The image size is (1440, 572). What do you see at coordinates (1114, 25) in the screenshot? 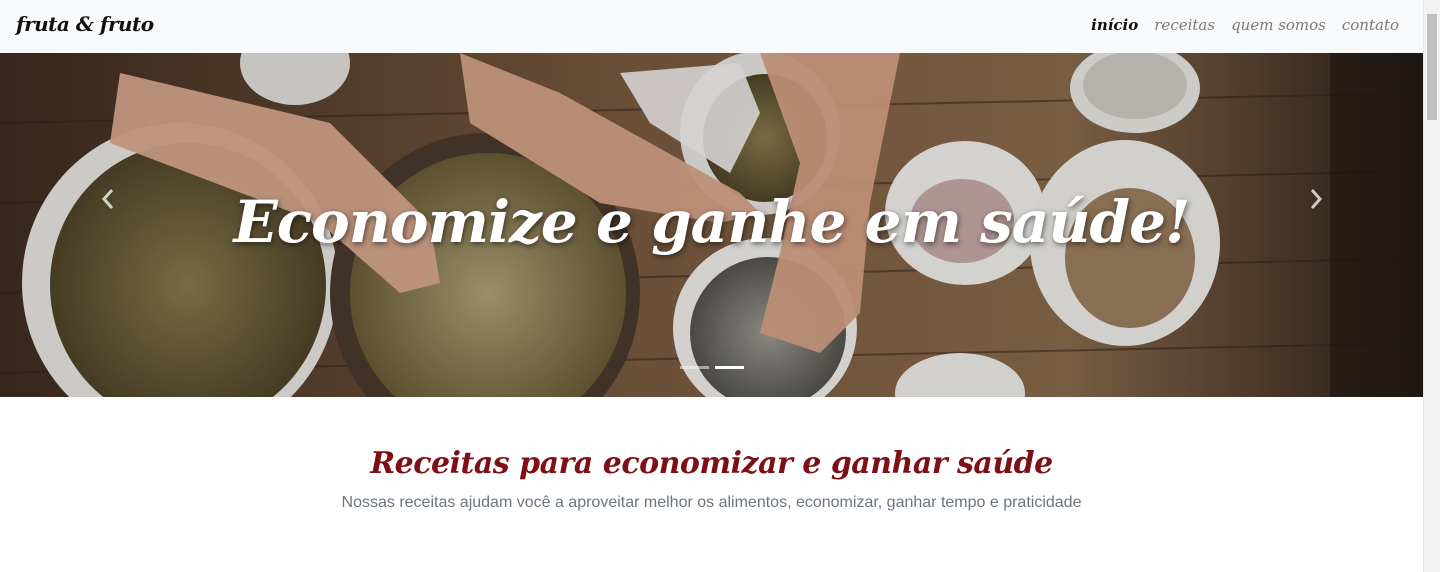
I see `nav-item-inicio: início` at bounding box center [1114, 25].